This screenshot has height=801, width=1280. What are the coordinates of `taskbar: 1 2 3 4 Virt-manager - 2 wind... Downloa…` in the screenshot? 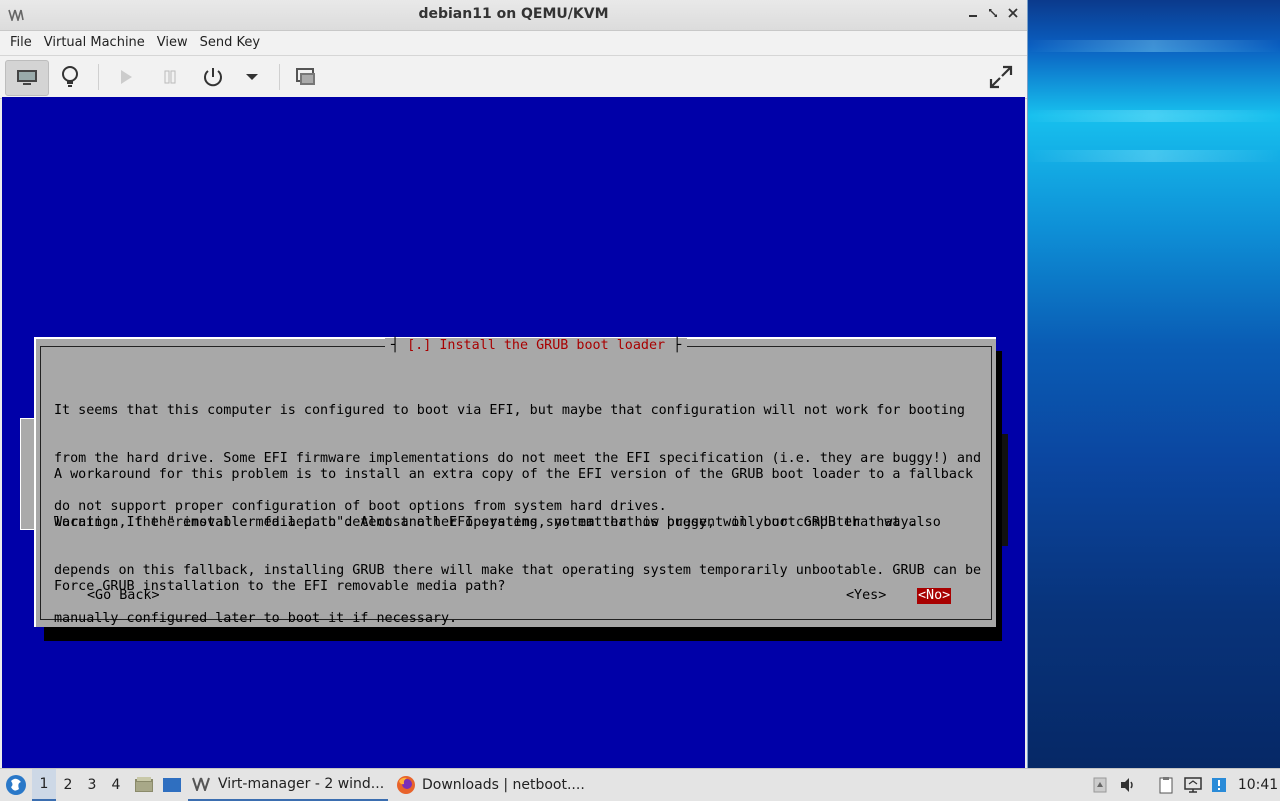 It's located at (640, 784).